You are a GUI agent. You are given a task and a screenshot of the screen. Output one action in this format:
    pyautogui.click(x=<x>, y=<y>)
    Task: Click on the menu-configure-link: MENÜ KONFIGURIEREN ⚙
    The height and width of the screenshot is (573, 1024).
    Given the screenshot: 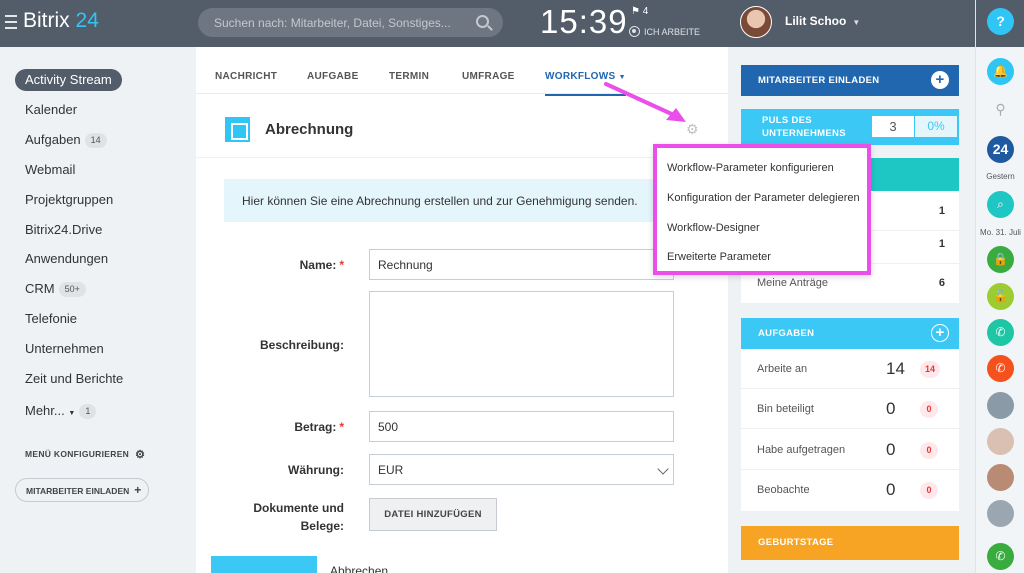 What is the action you would take?
    pyautogui.click(x=85, y=454)
    